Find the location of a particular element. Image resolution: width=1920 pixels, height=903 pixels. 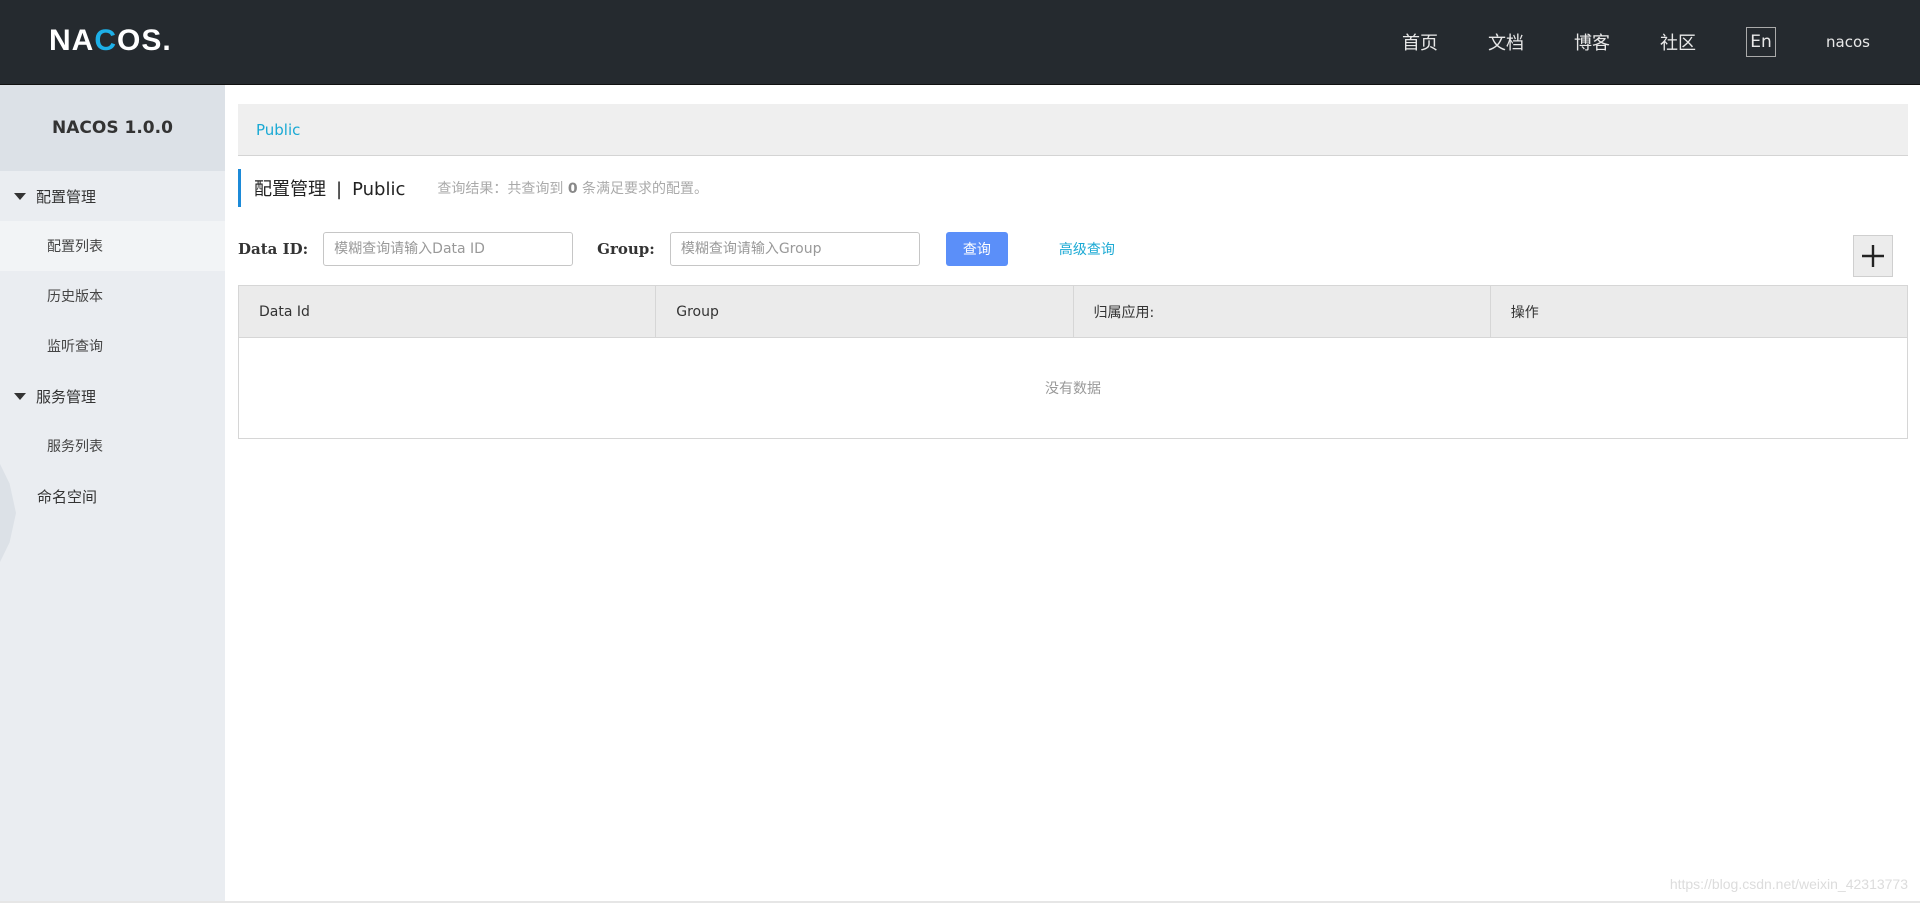

nacos-logo: NA C OS. is located at coordinates (110, 40).